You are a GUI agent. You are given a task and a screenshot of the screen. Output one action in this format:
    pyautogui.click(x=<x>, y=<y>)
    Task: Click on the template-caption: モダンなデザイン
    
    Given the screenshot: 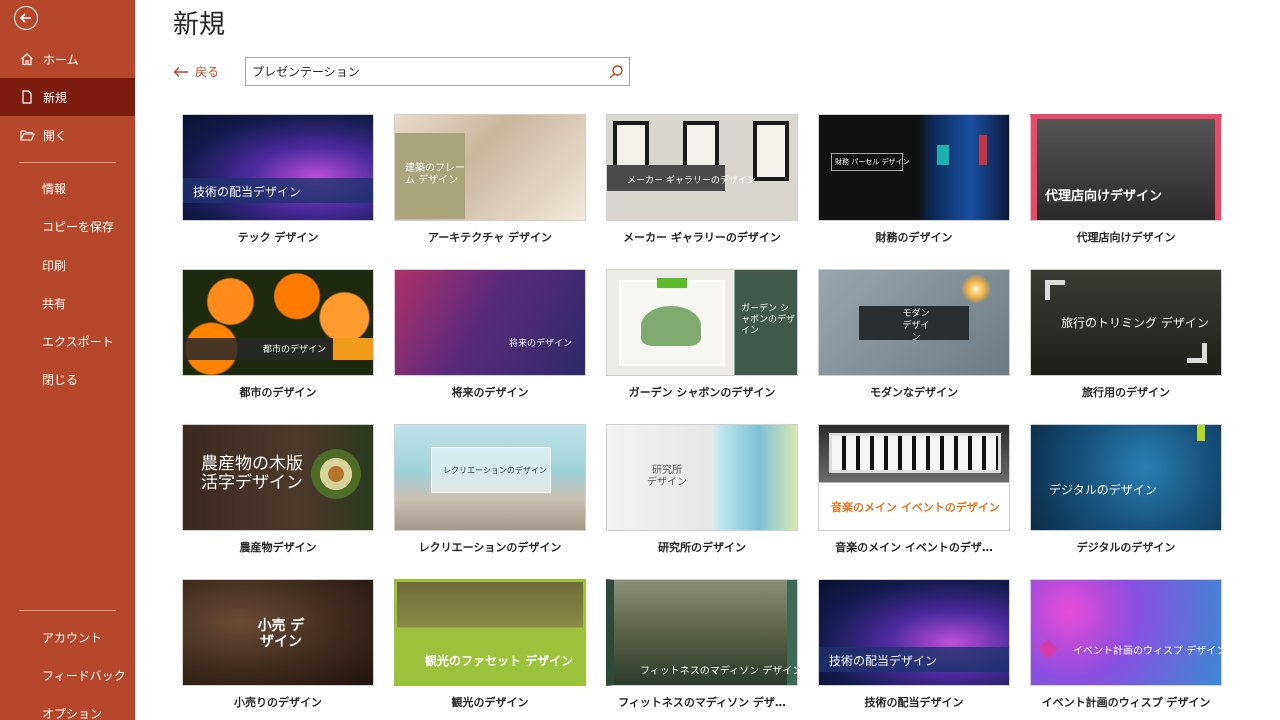 What is the action you would take?
    pyautogui.click(x=914, y=392)
    